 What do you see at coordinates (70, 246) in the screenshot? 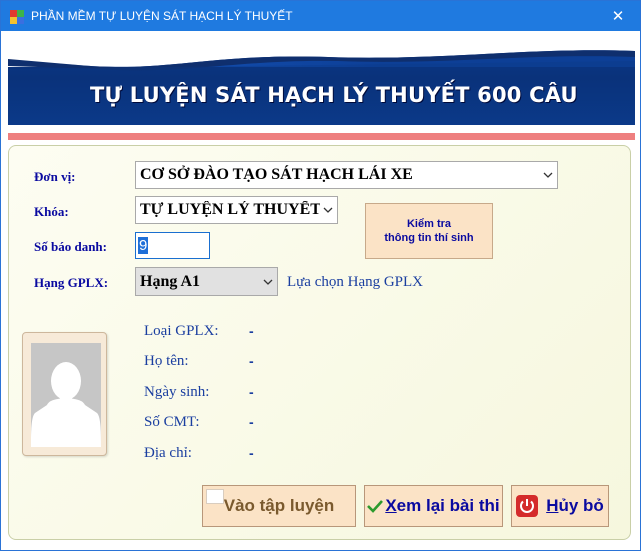
I see `so-bao-danh-label: Số báo danh:` at bounding box center [70, 246].